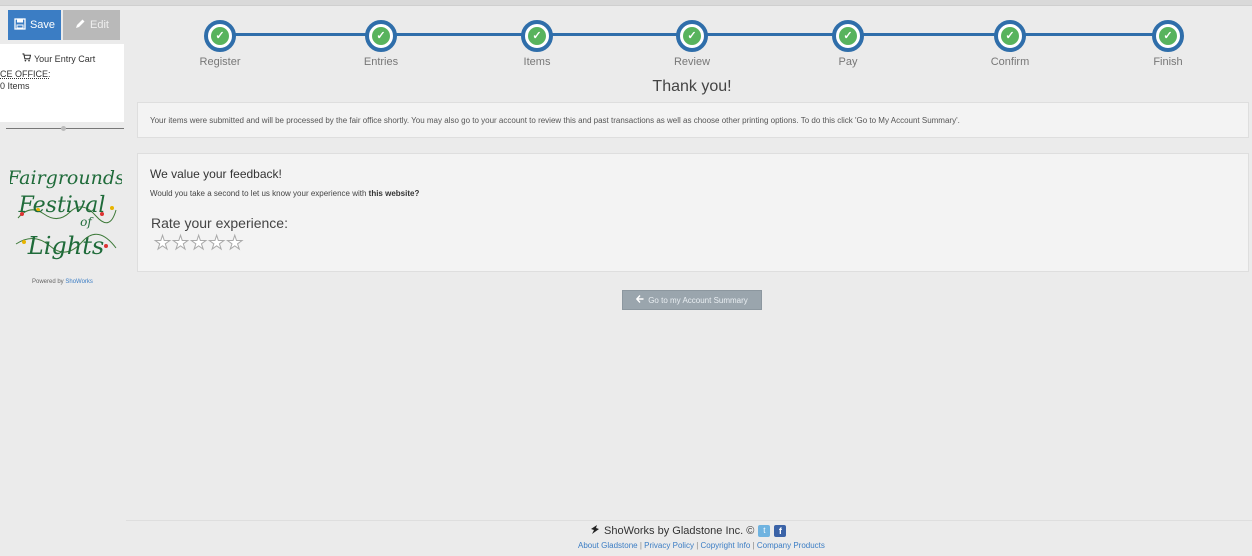 This screenshot has width=1252, height=556. I want to click on cart-title: Your Entry Cart, so click(58, 58).